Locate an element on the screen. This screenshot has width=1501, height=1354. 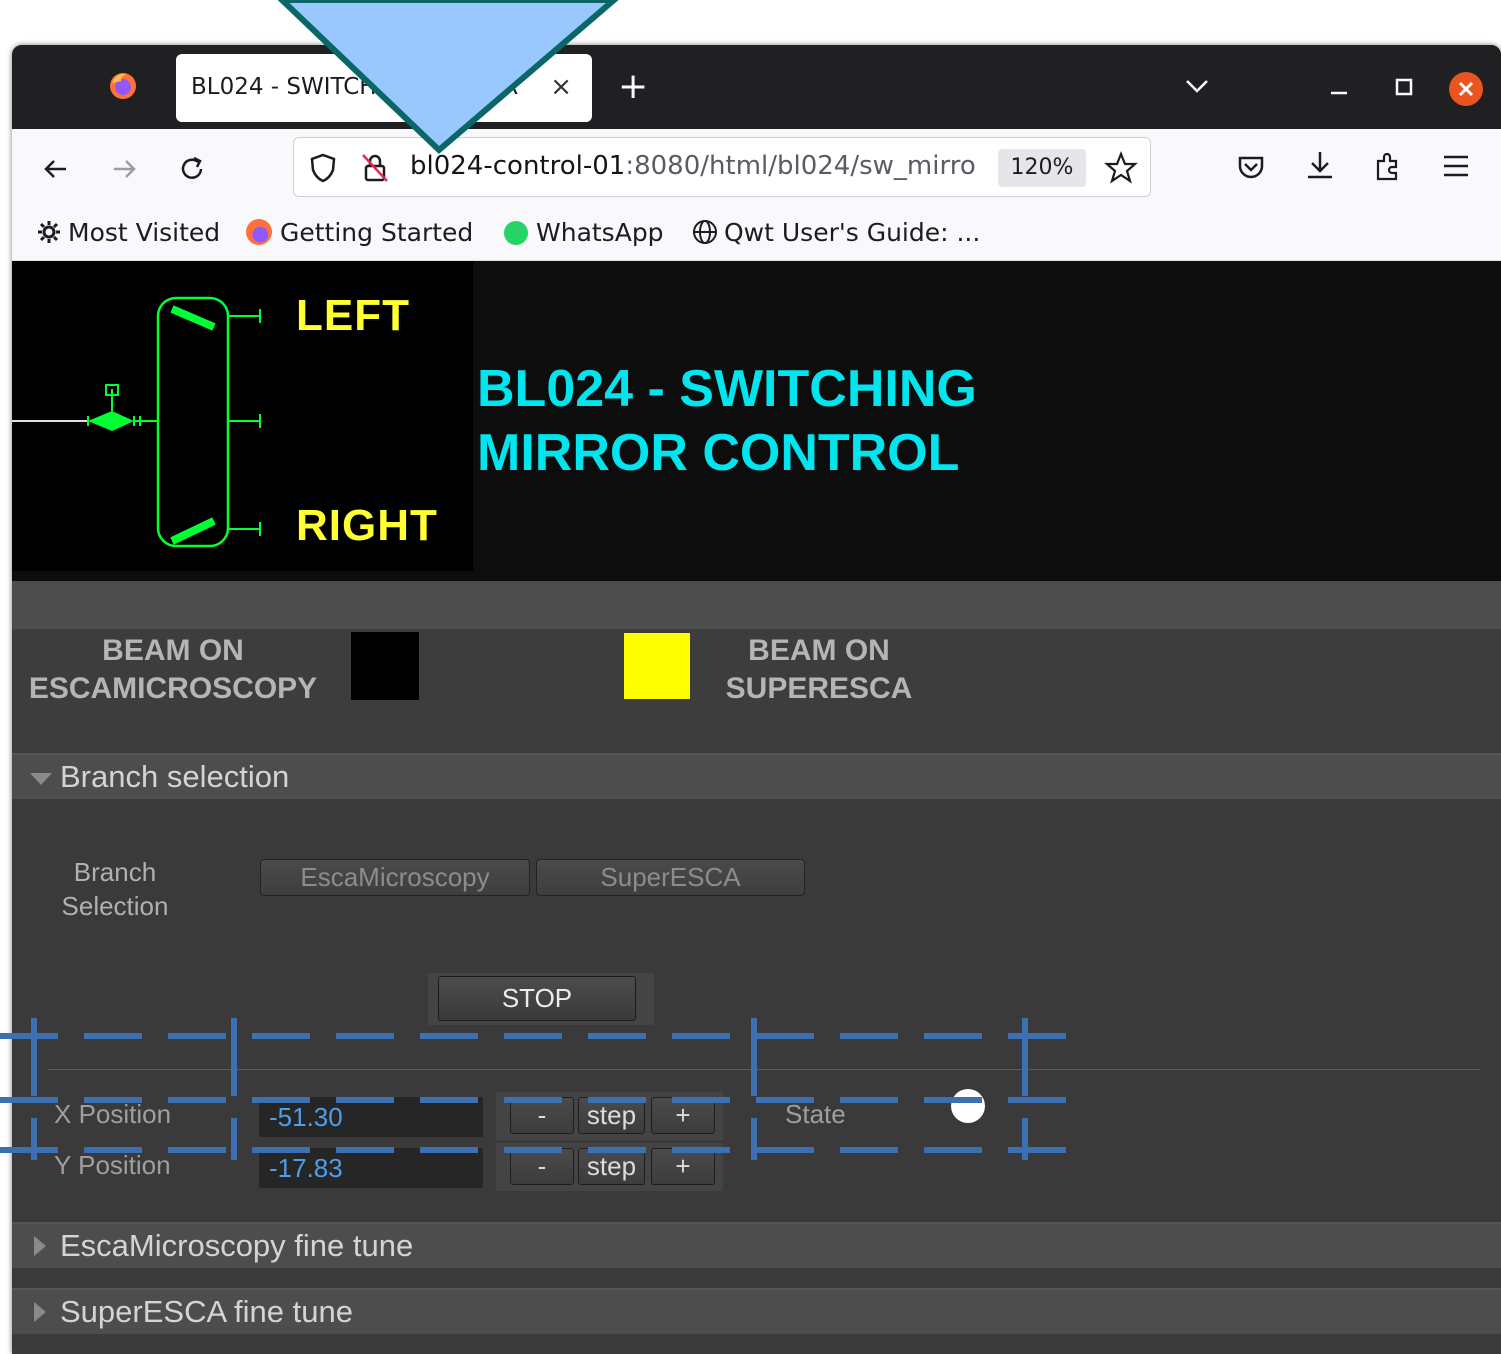
pointer-arrow-icon is located at coordinates (448, 77).